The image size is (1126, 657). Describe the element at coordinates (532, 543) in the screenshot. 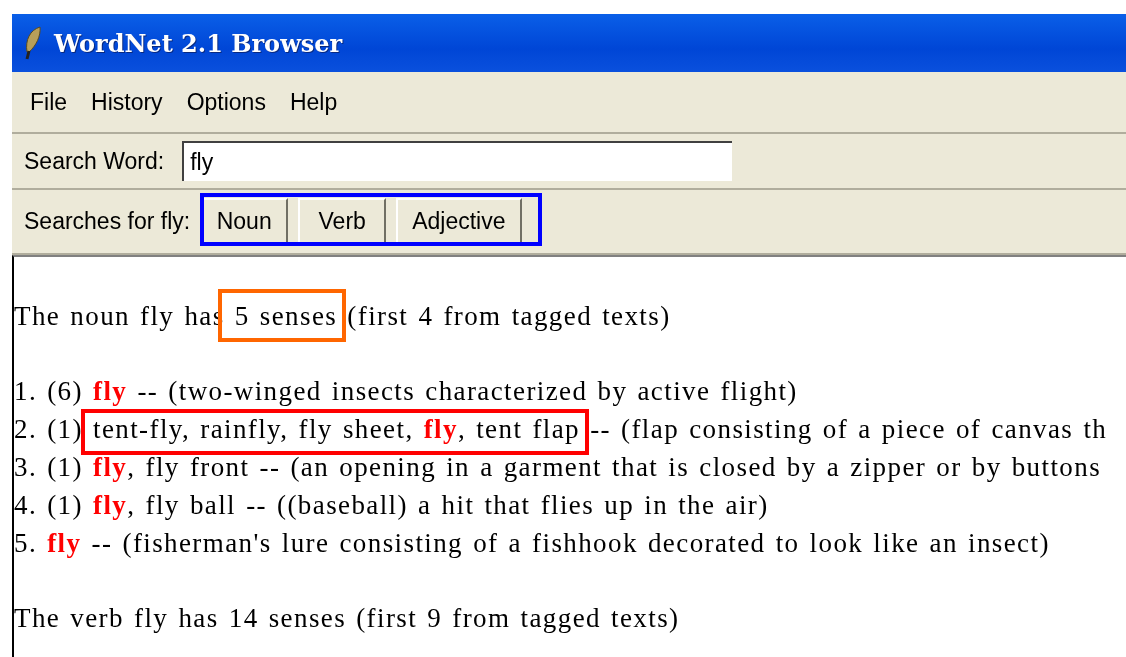

I see `sense-line: 5. fly -- (fisherman's lure consisting of a fishhook decorated to look like an insect)` at that location.